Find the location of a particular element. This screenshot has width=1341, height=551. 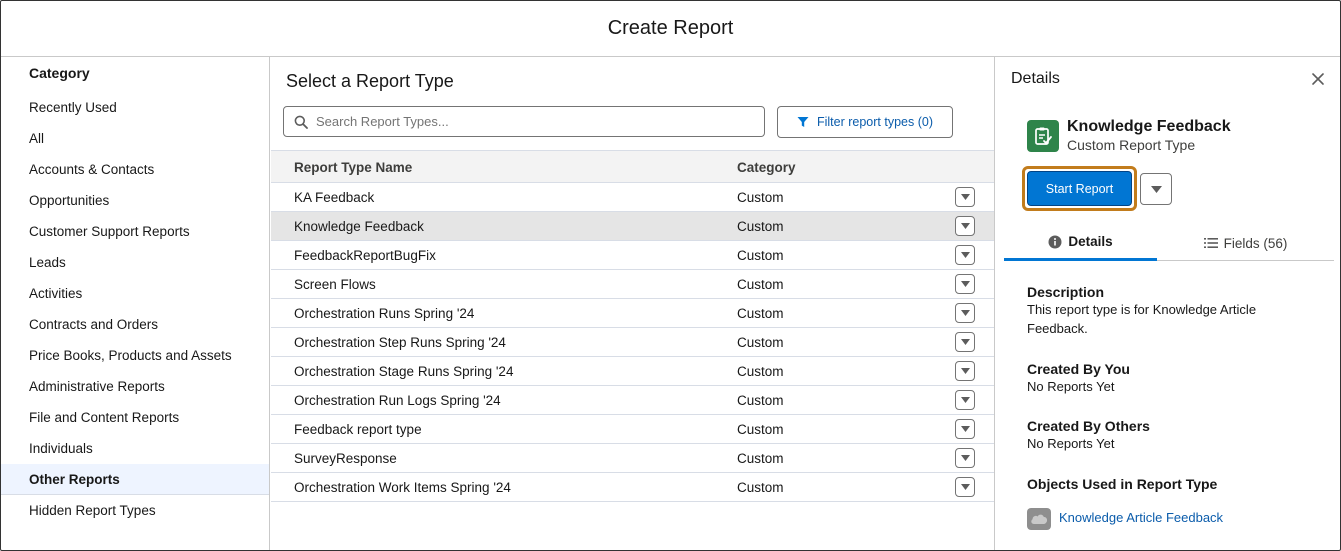

report-type-name-cell: Orchestration Step Runs Spring '24 is located at coordinates (400, 342).